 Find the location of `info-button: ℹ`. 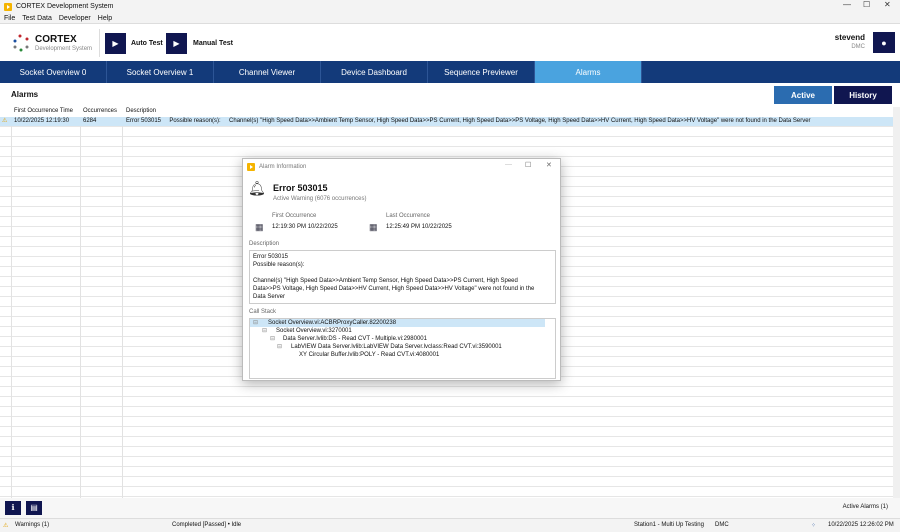

info-button: ℹ is located at coordinates (13, 508).